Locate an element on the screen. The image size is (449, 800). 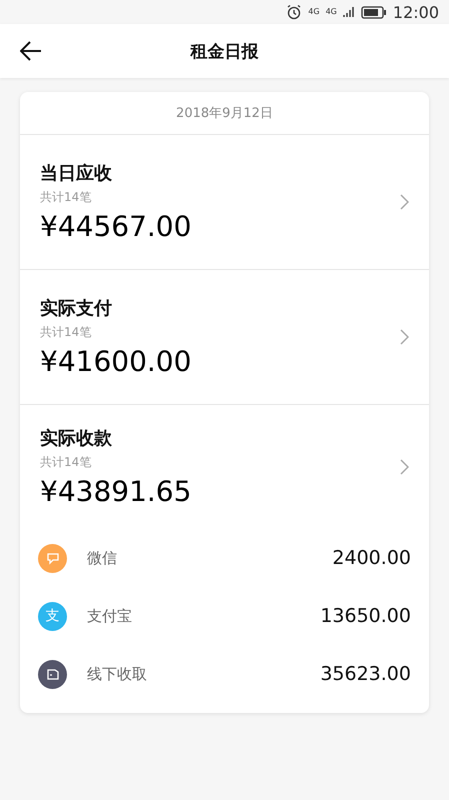
status-time: 12:00 is located at coordinates (415, 12).